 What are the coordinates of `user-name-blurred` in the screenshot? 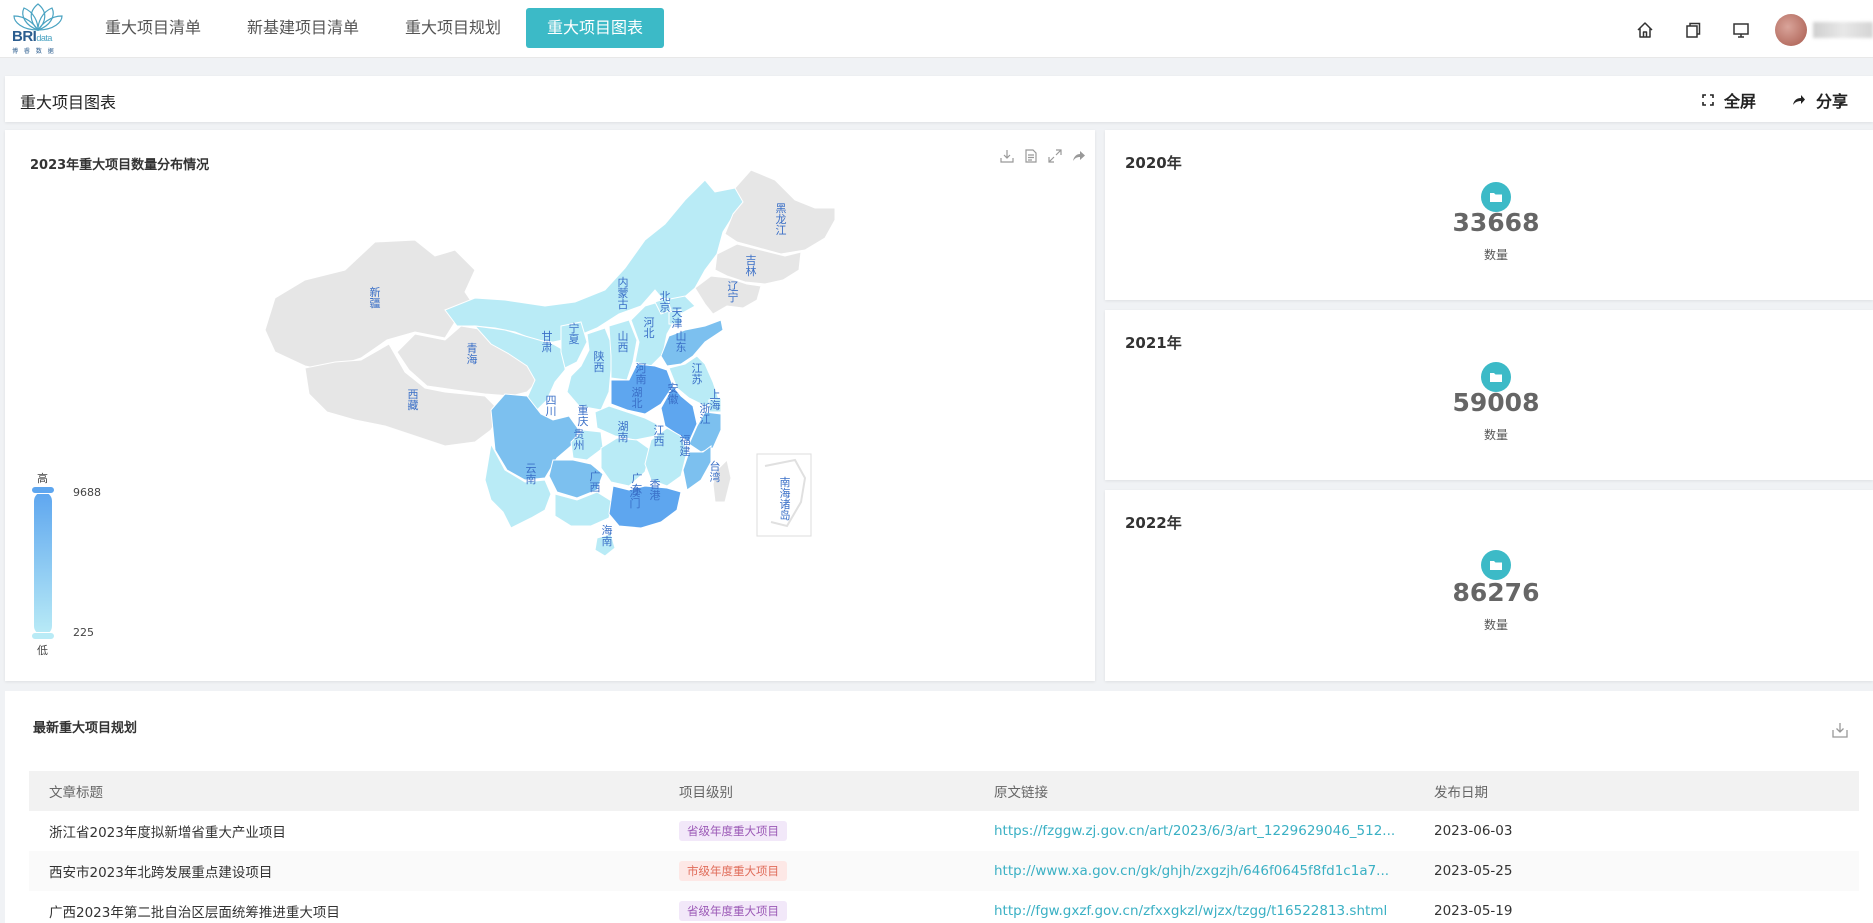 It's located at (1843, 30).